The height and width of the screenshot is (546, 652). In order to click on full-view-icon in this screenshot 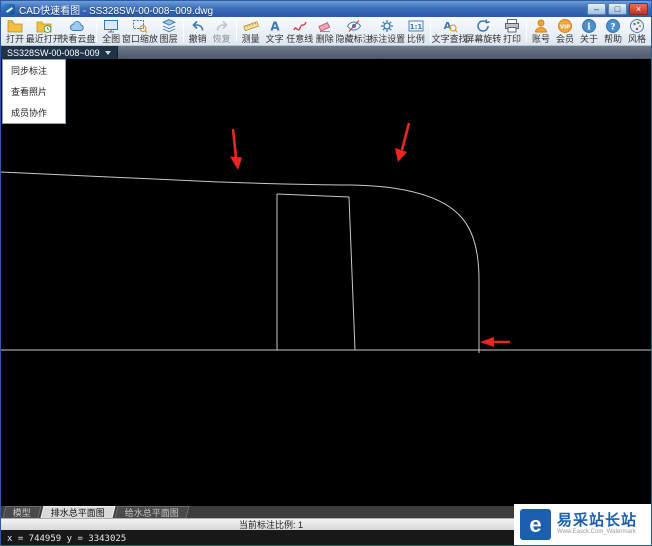, I will do `click(111, 26)`.